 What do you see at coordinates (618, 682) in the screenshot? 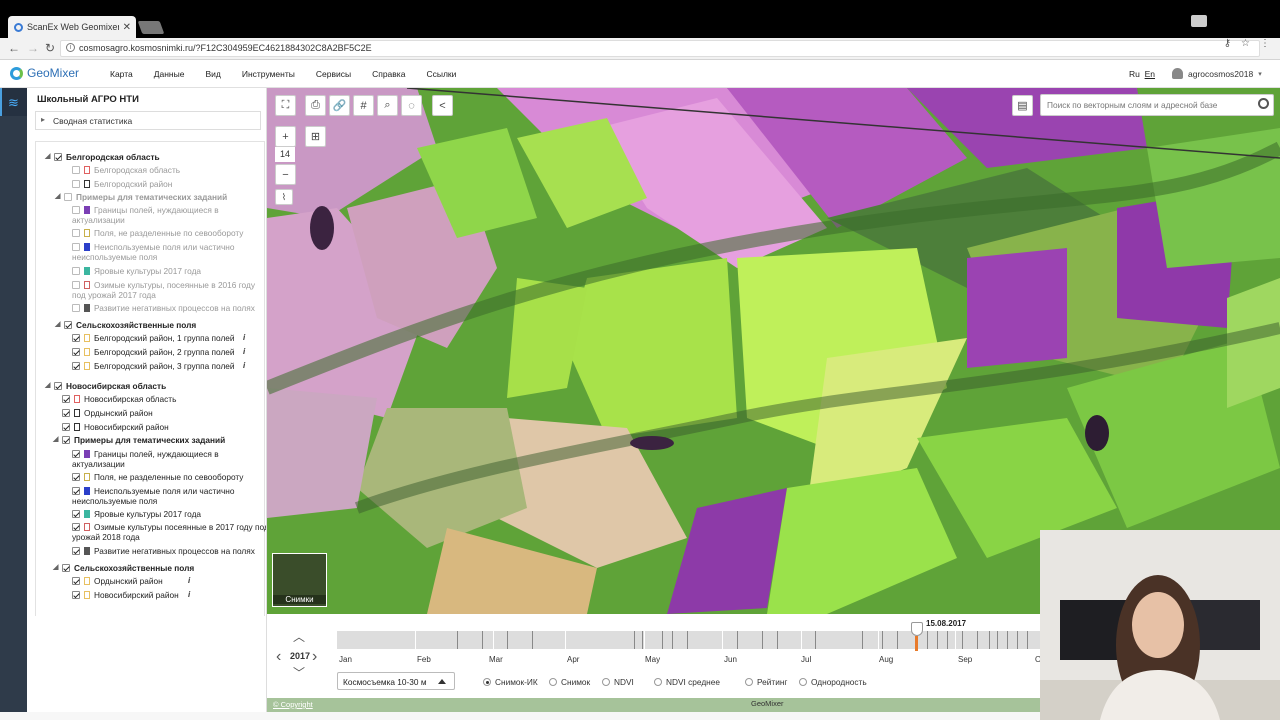
I see `mode-ndvi: NDVI` at bounding box center [618, 682].